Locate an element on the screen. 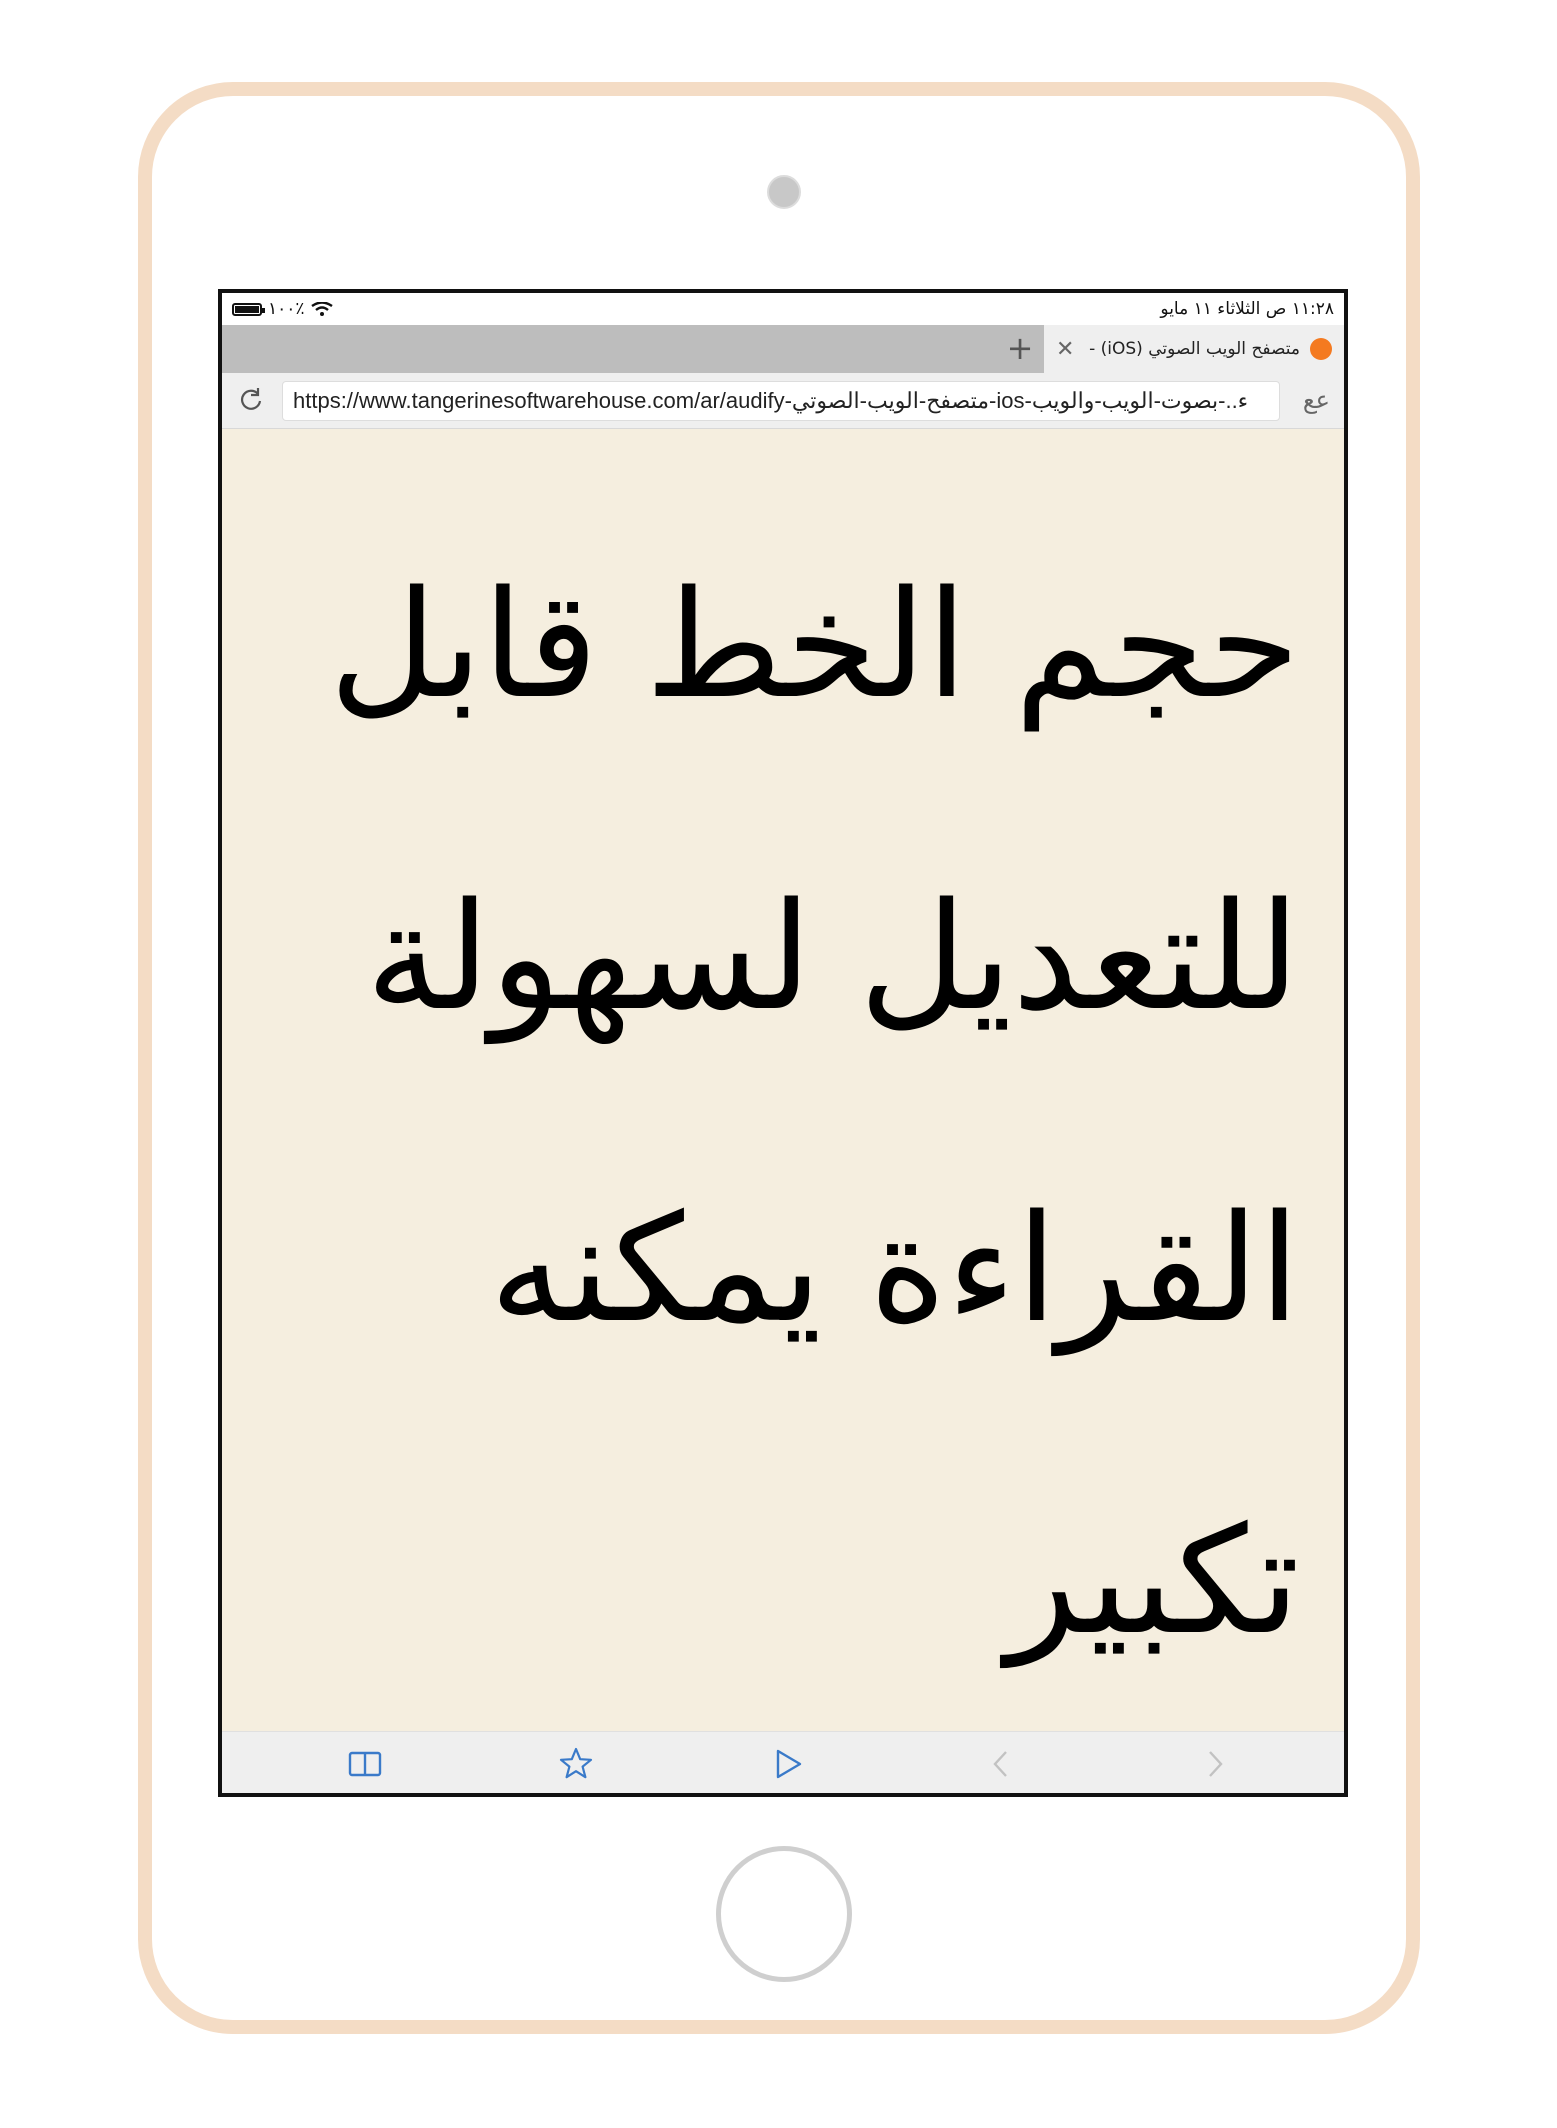 The width and height of the screenshot is (1557, 2128). bookmark-button is located at coordinates (576, 1764).